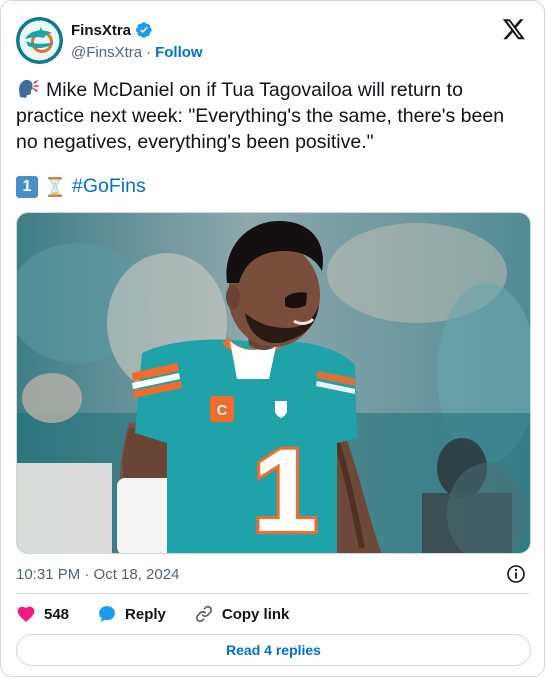 The width and height of the screenshot is (547, 679). What do you see at coordinates (42, 614) in the screenshot?
I see `like-button: 548` at bounding box center [42, 614].